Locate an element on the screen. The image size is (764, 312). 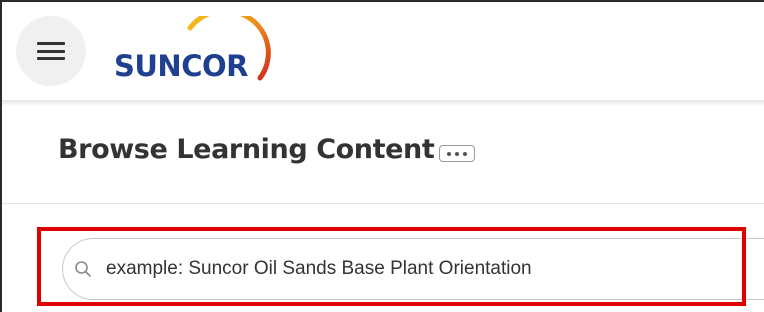
logo-text: SUNCOR is located at coordinates (181, 66).